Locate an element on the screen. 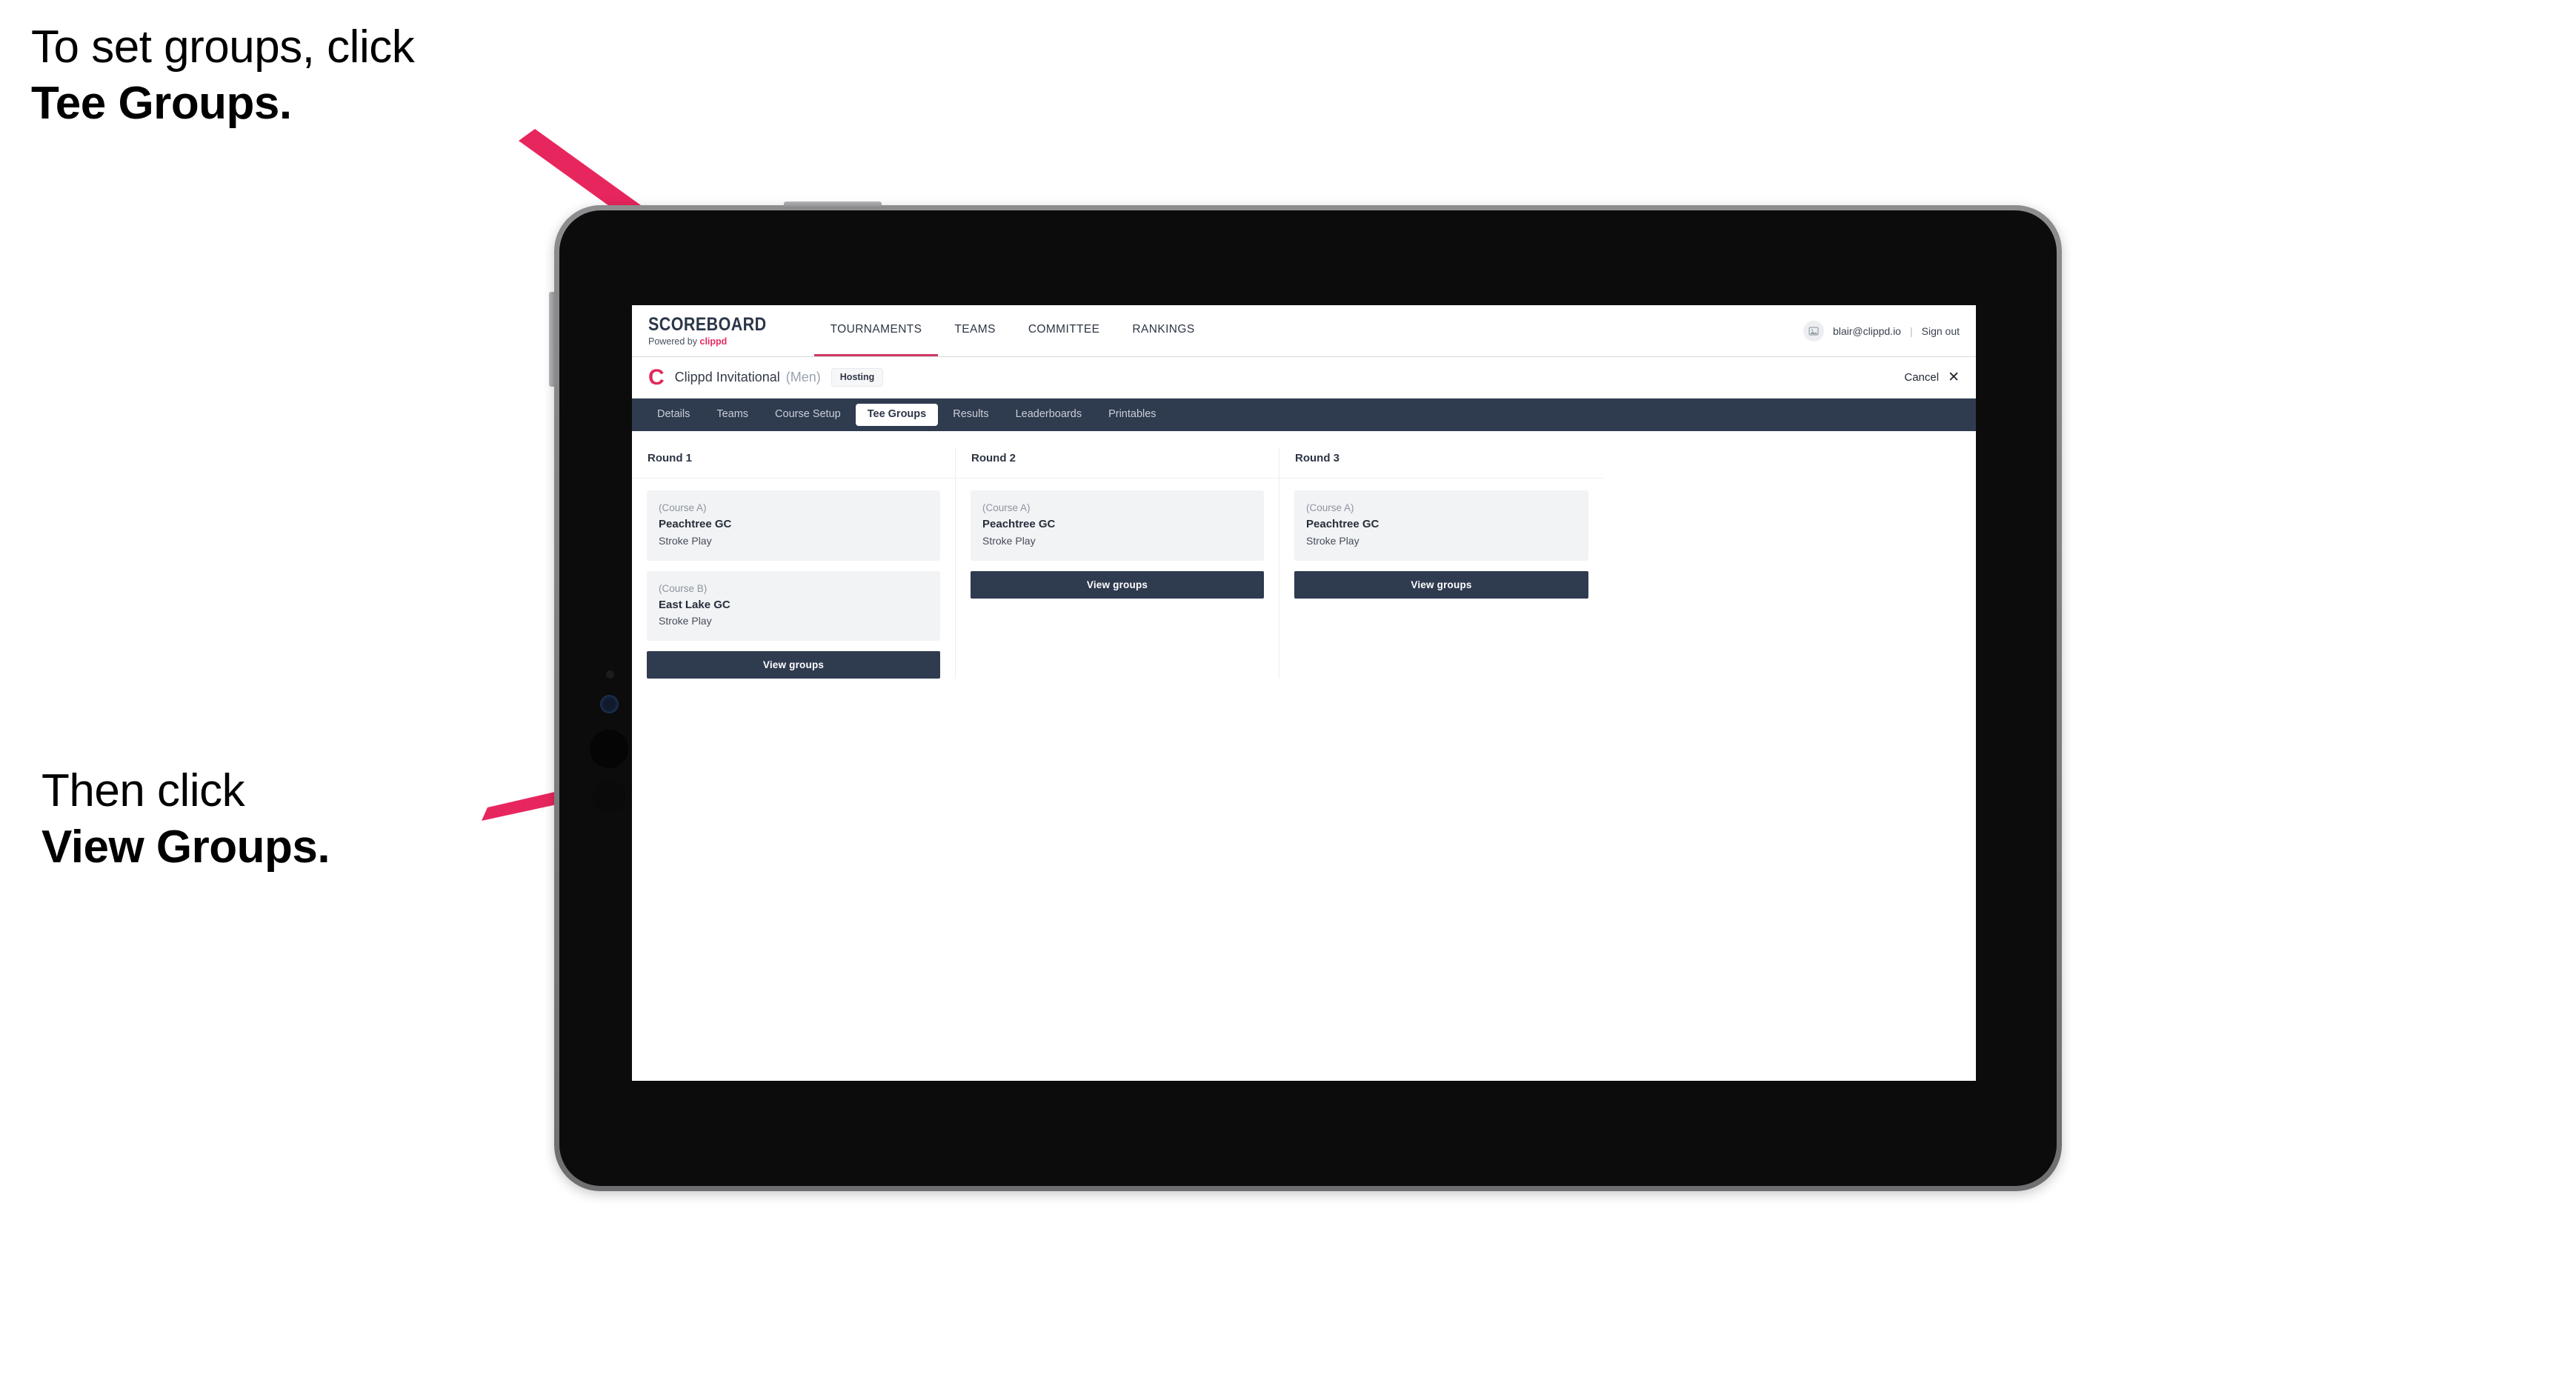 The width and height of the screenshot is (2576, 1386). tab-details: Details is located at coordinates (673, 415).